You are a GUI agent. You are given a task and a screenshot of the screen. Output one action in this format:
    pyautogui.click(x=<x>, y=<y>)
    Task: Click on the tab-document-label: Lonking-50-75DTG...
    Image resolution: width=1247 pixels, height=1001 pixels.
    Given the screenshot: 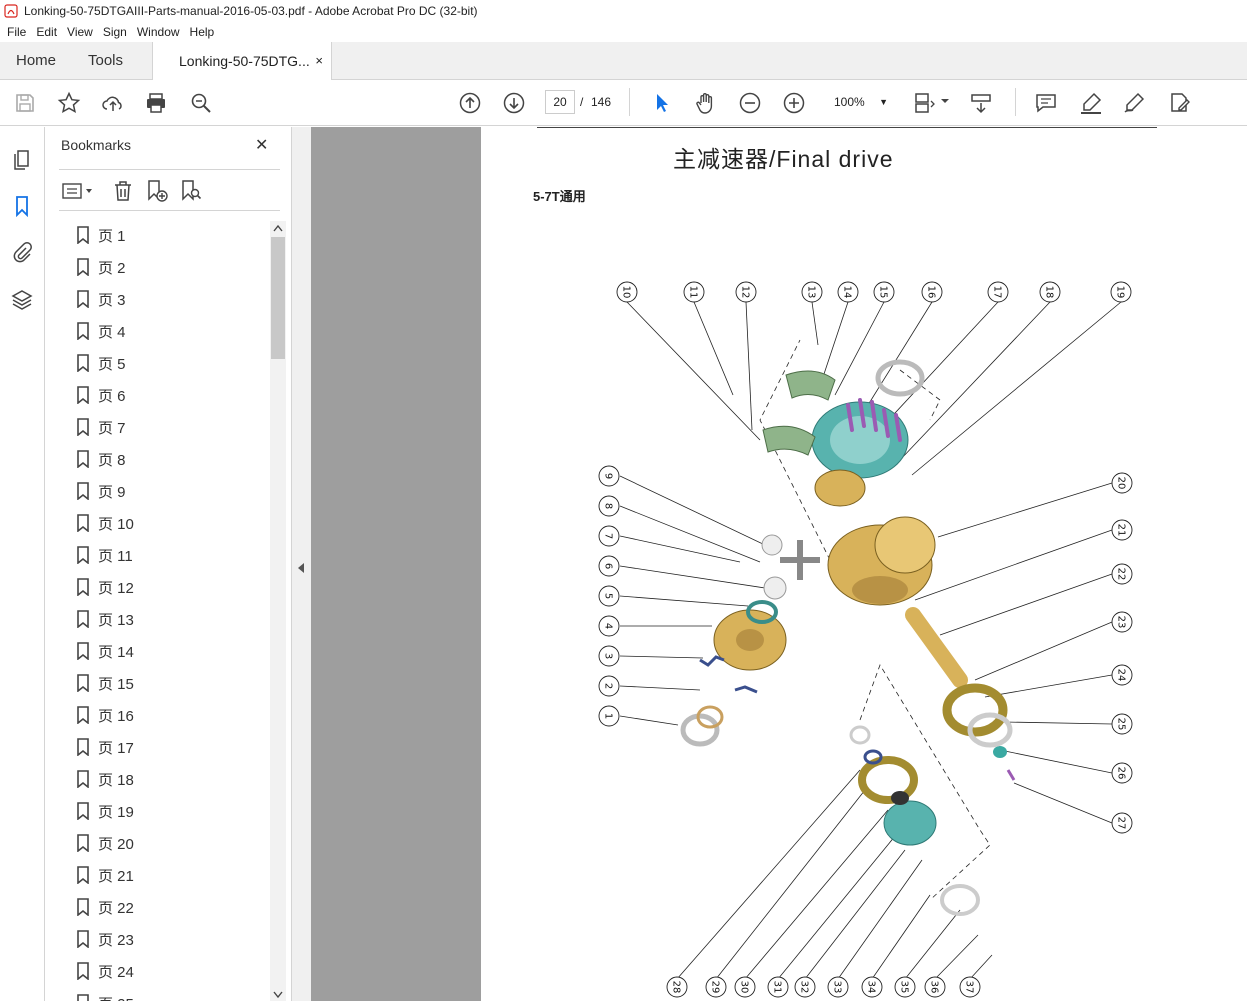 What is the action you would take?
    pyautogui.click(x=244, y=61)
    